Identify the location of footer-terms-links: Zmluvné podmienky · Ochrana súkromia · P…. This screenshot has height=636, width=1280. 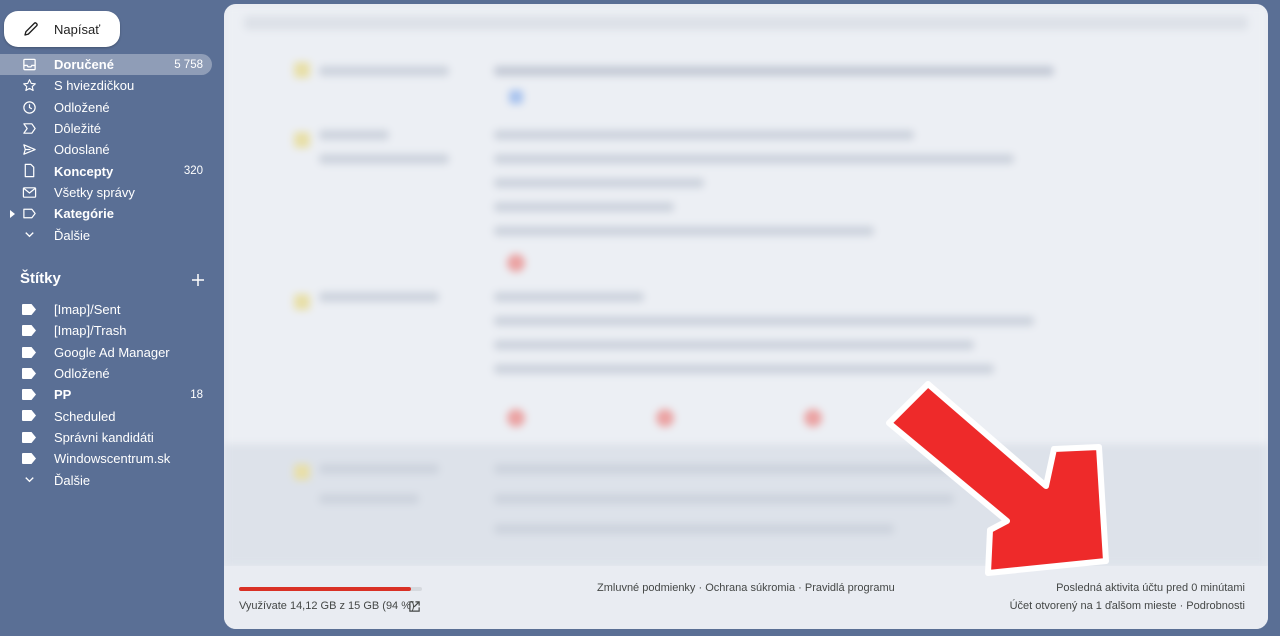
(746, 588).